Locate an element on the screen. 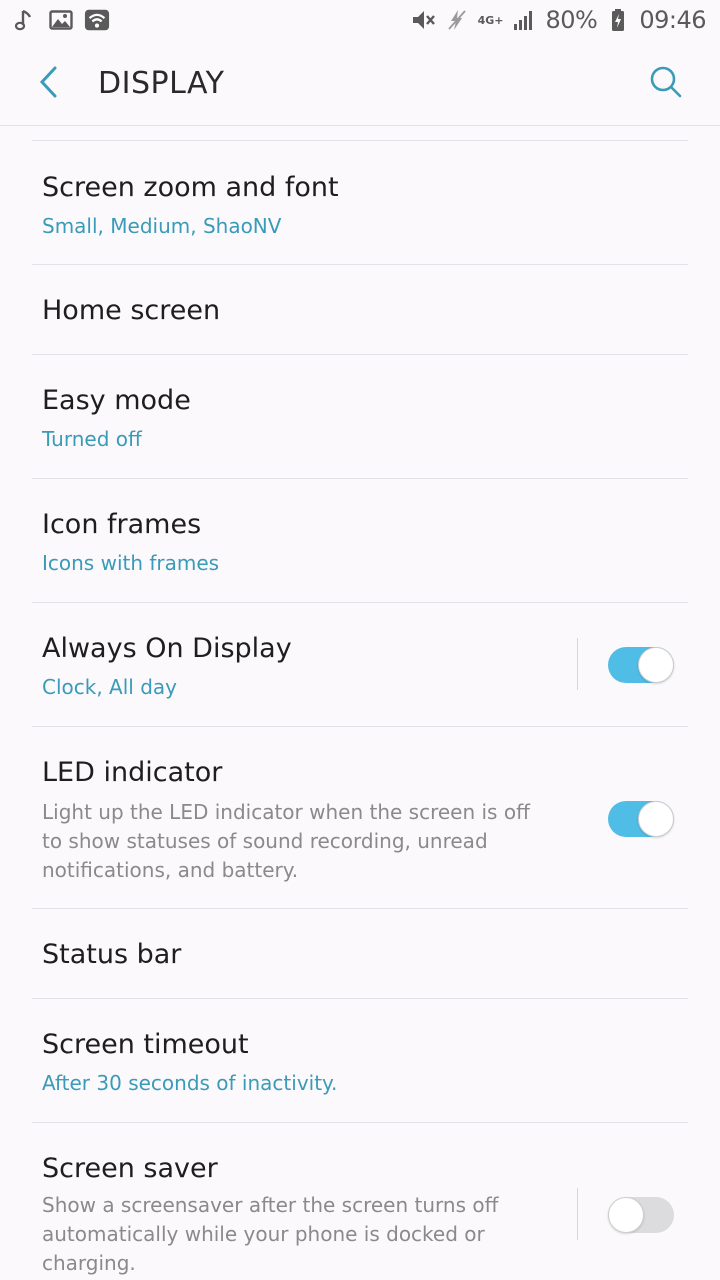  setting-title: Icon frames is located at coordinates (122, 524).